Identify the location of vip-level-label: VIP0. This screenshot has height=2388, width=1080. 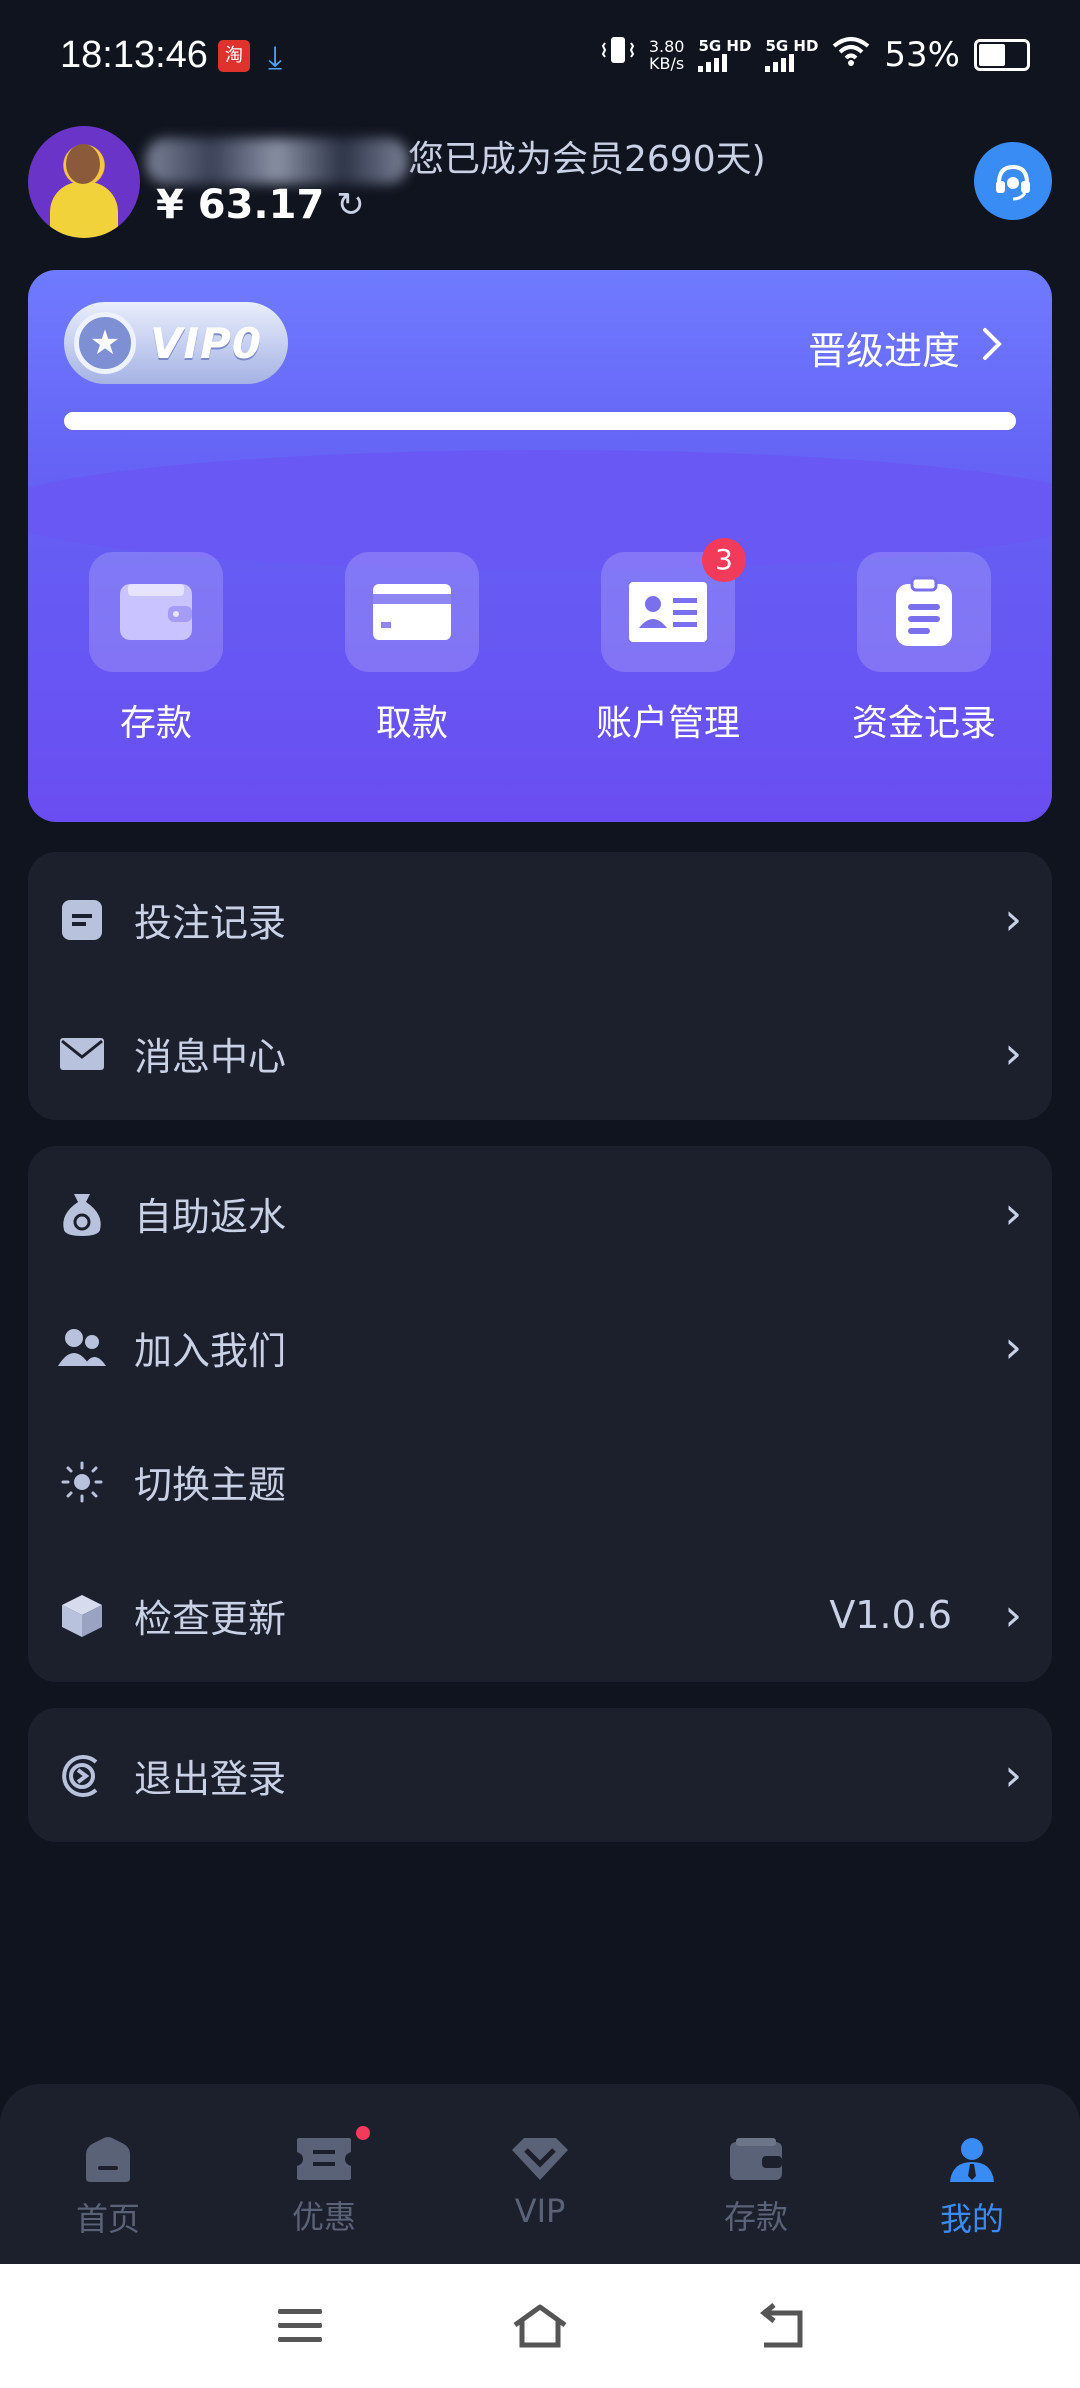
(206, 343).